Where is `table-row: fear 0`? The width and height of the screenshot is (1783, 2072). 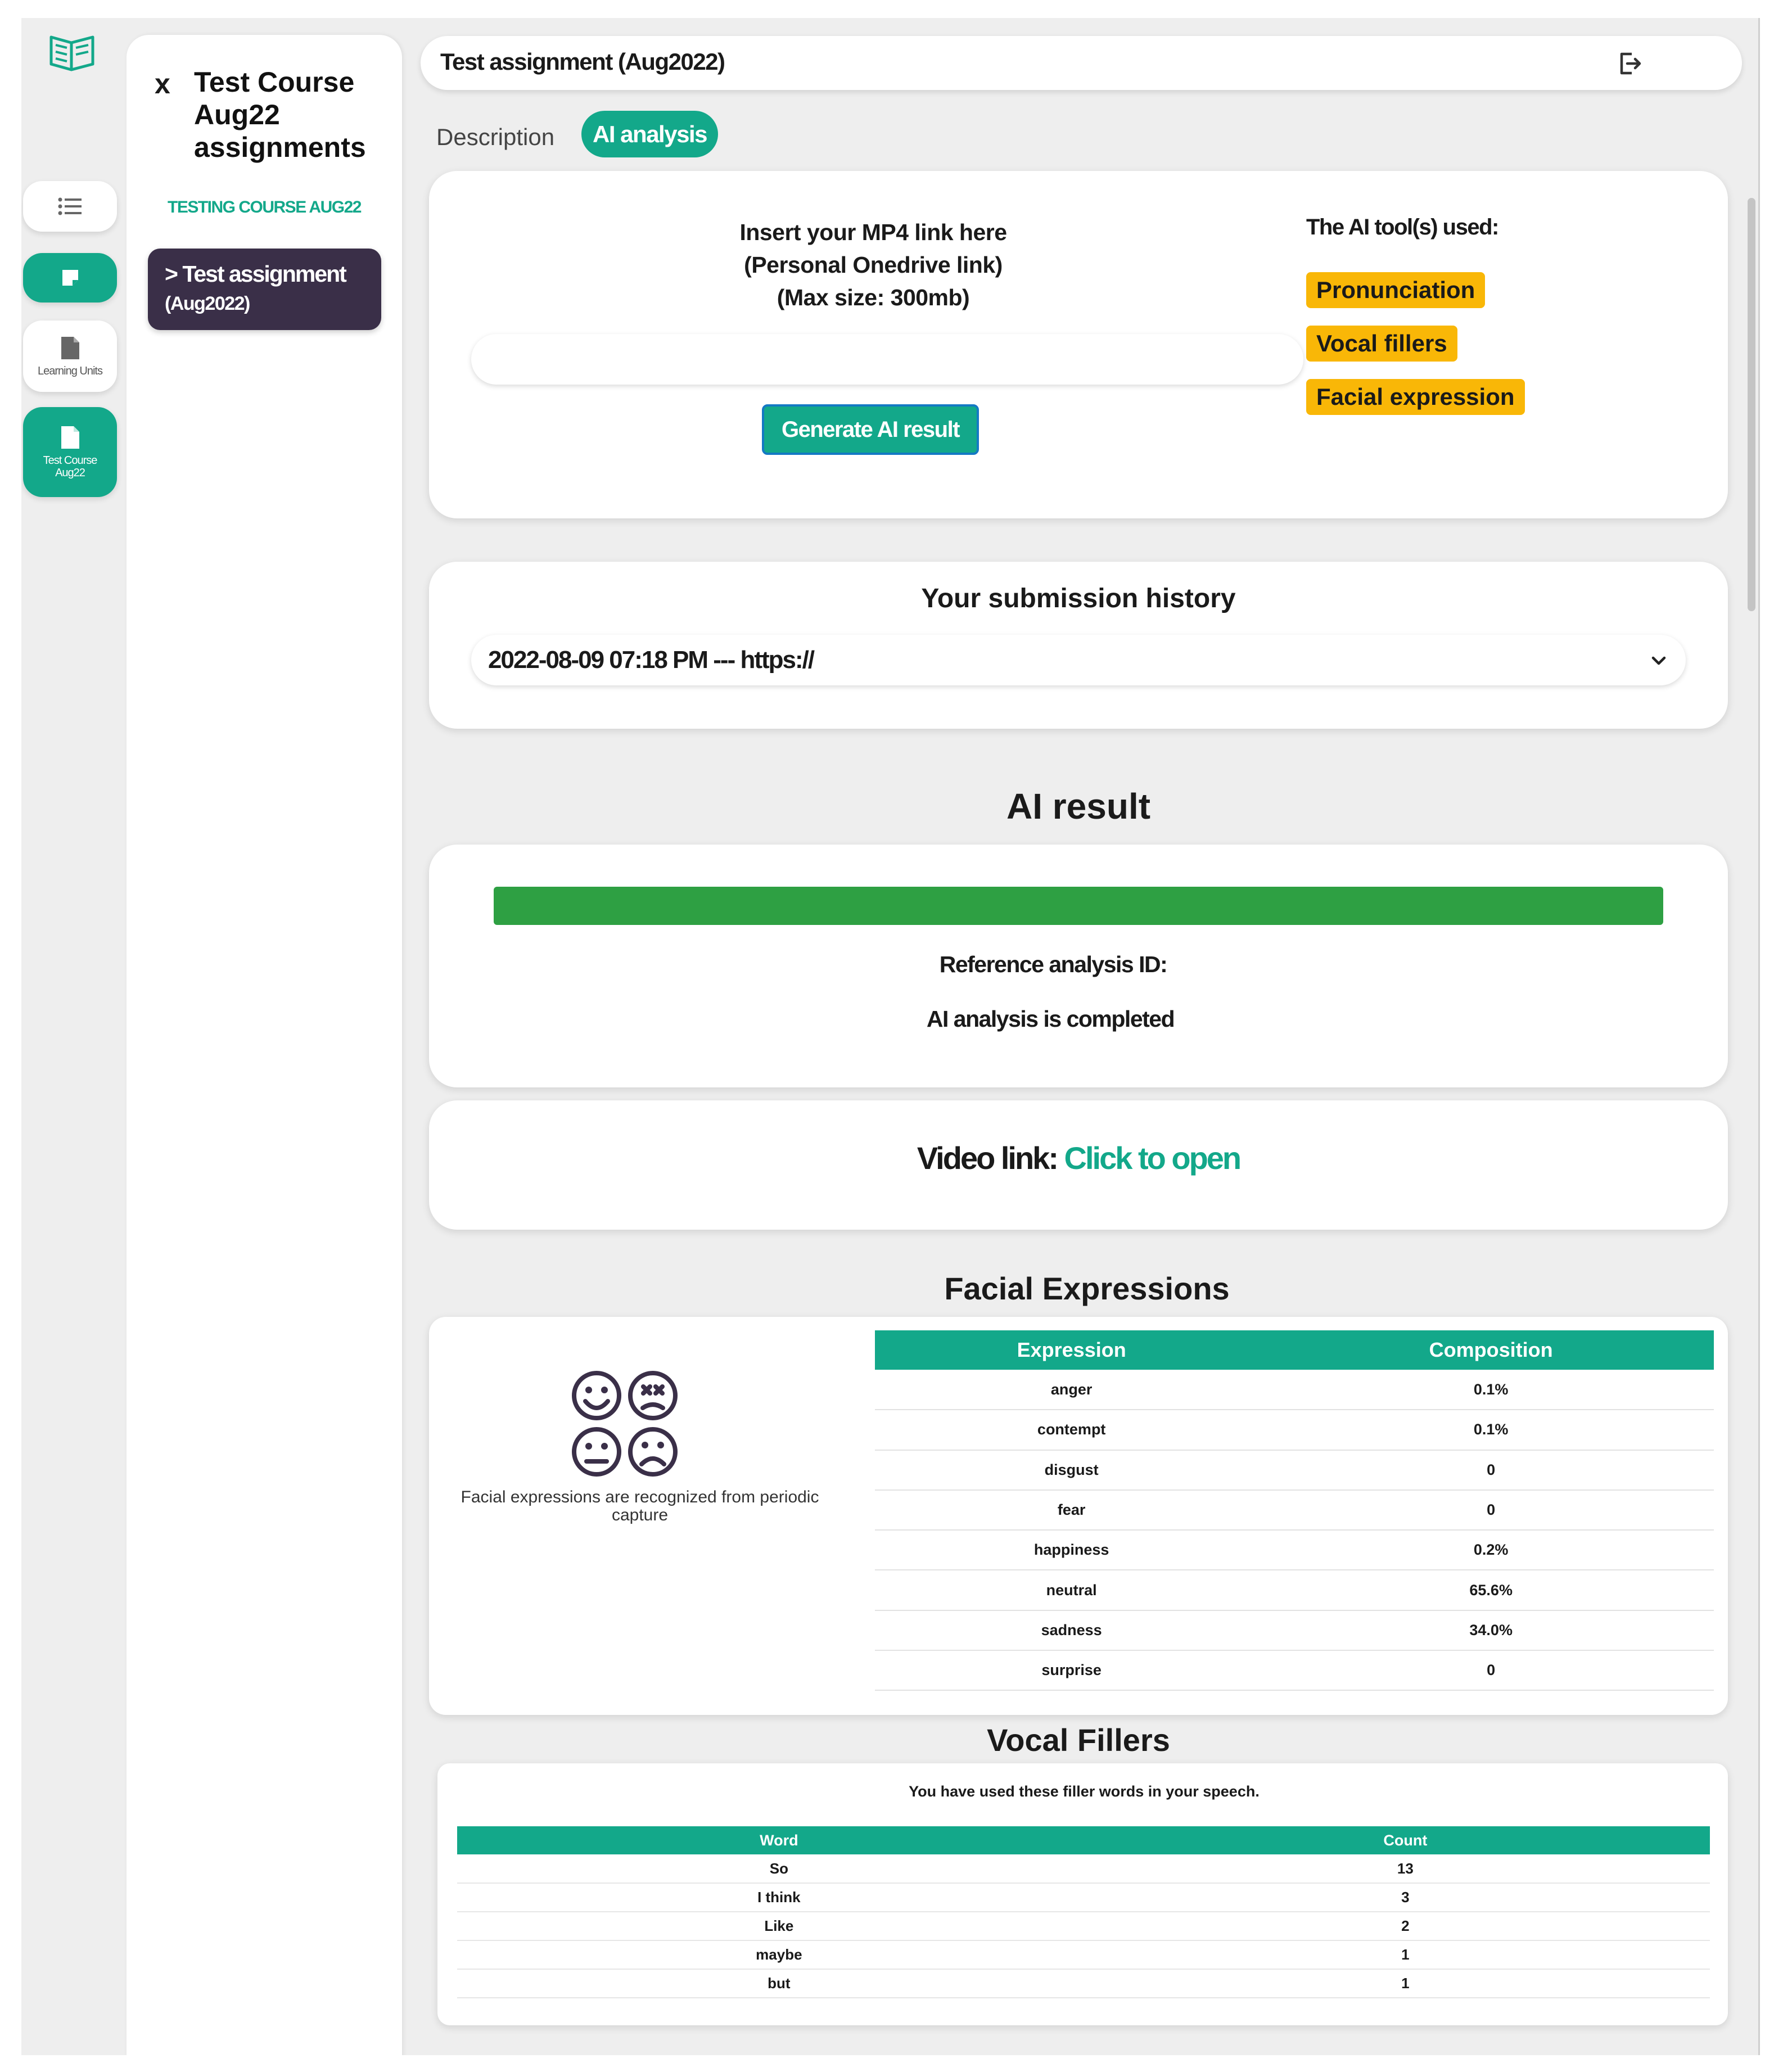
table-row: fear 0 is located at coordinates (1294, 1510).